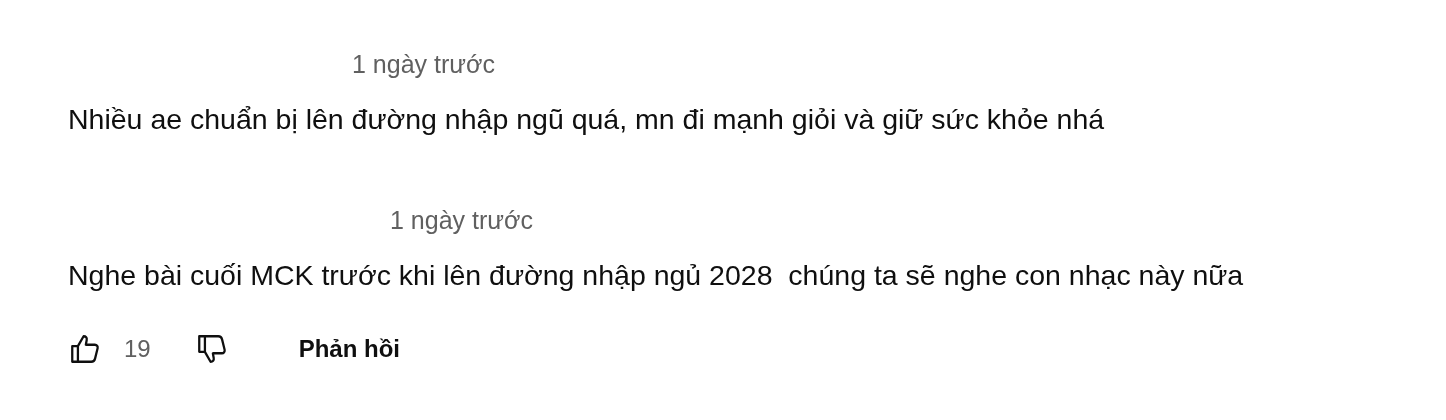  I want to click on comment-text: Nghe bài cuối MCK trước khi lên đường nhập ngủ 2028 chúng ta sẽ nghe con nhạc này nữa, so click(656, 275).